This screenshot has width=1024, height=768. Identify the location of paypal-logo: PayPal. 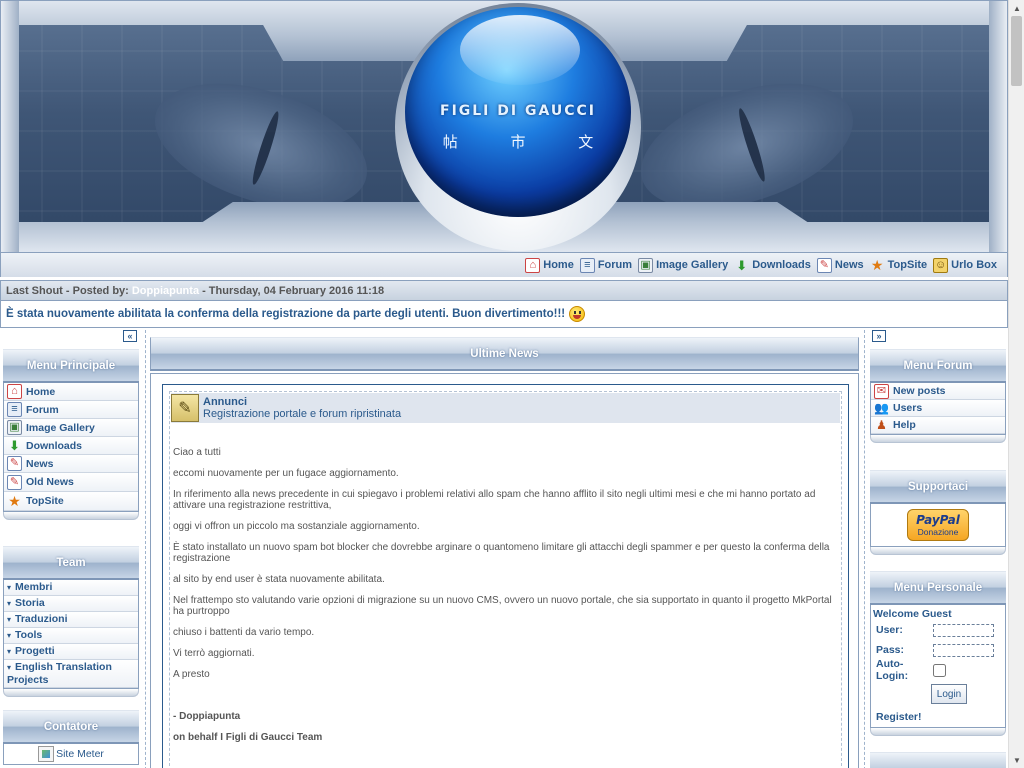
(938, 520).